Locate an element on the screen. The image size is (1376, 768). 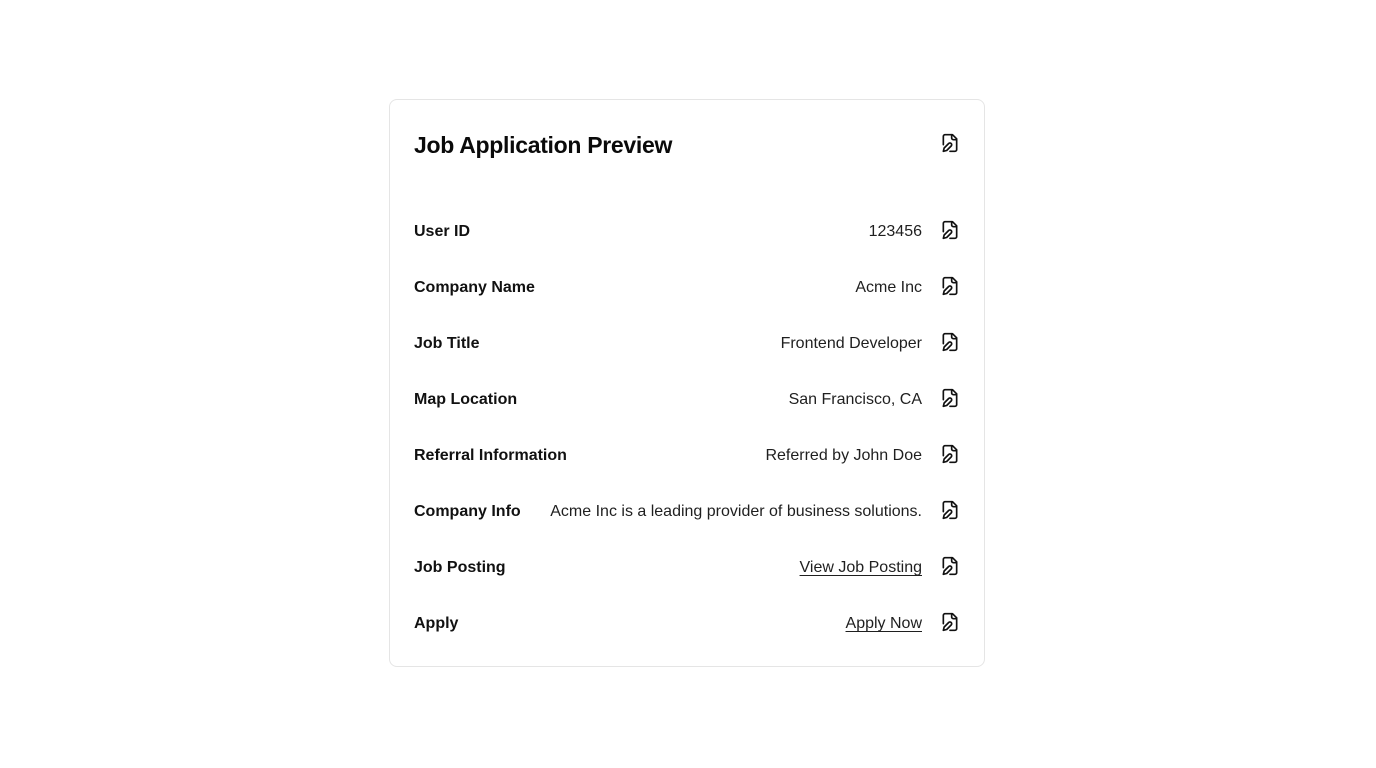
edit-referral-information-button is located at coordinates (950, 456).